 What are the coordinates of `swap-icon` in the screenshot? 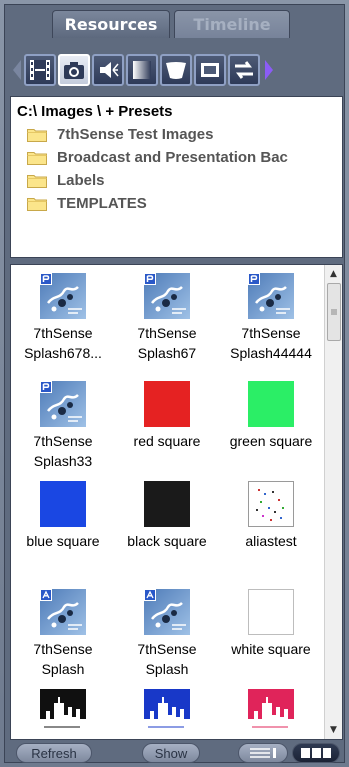 It's located at (244, 70).